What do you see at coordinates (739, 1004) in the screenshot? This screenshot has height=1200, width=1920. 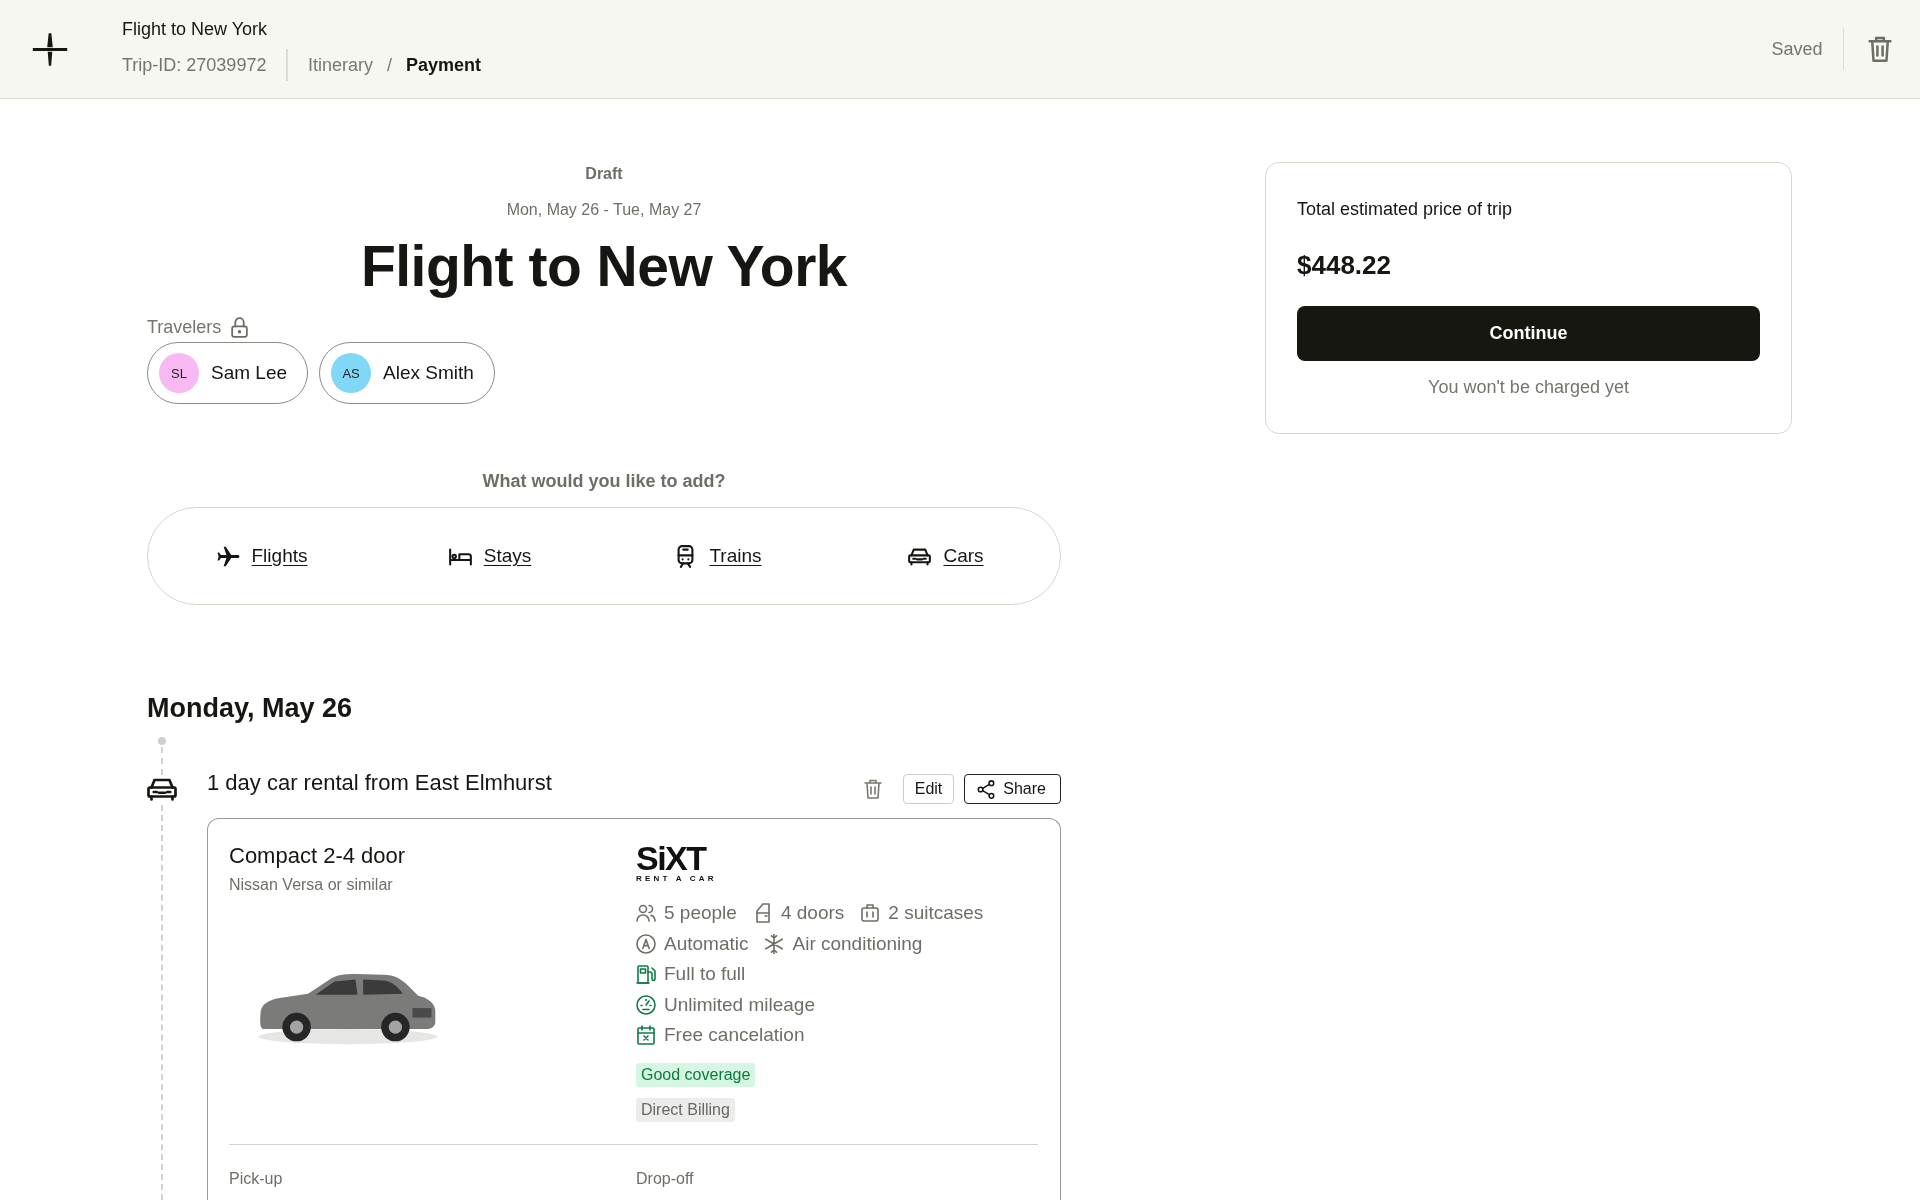 I see `feature-text: Unlimited mileage` at bounding box center [739, 1004].